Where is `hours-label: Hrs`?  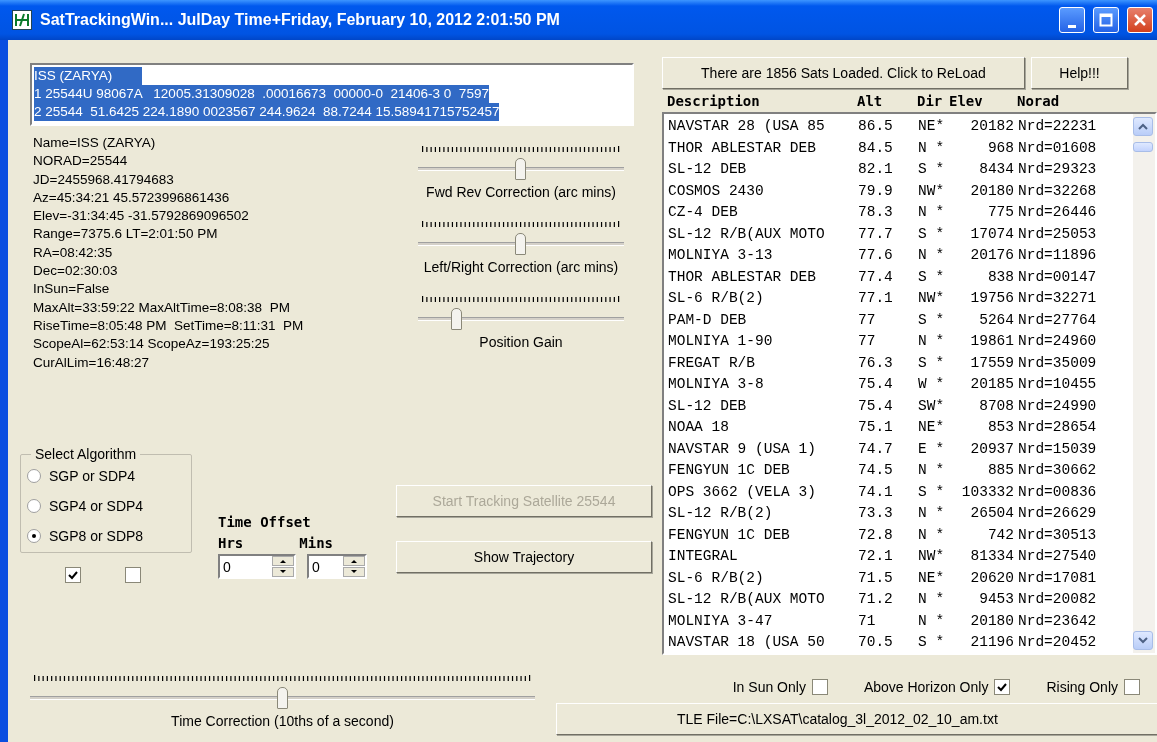
hours-label: Hrs is located at coordinates (231, 543).